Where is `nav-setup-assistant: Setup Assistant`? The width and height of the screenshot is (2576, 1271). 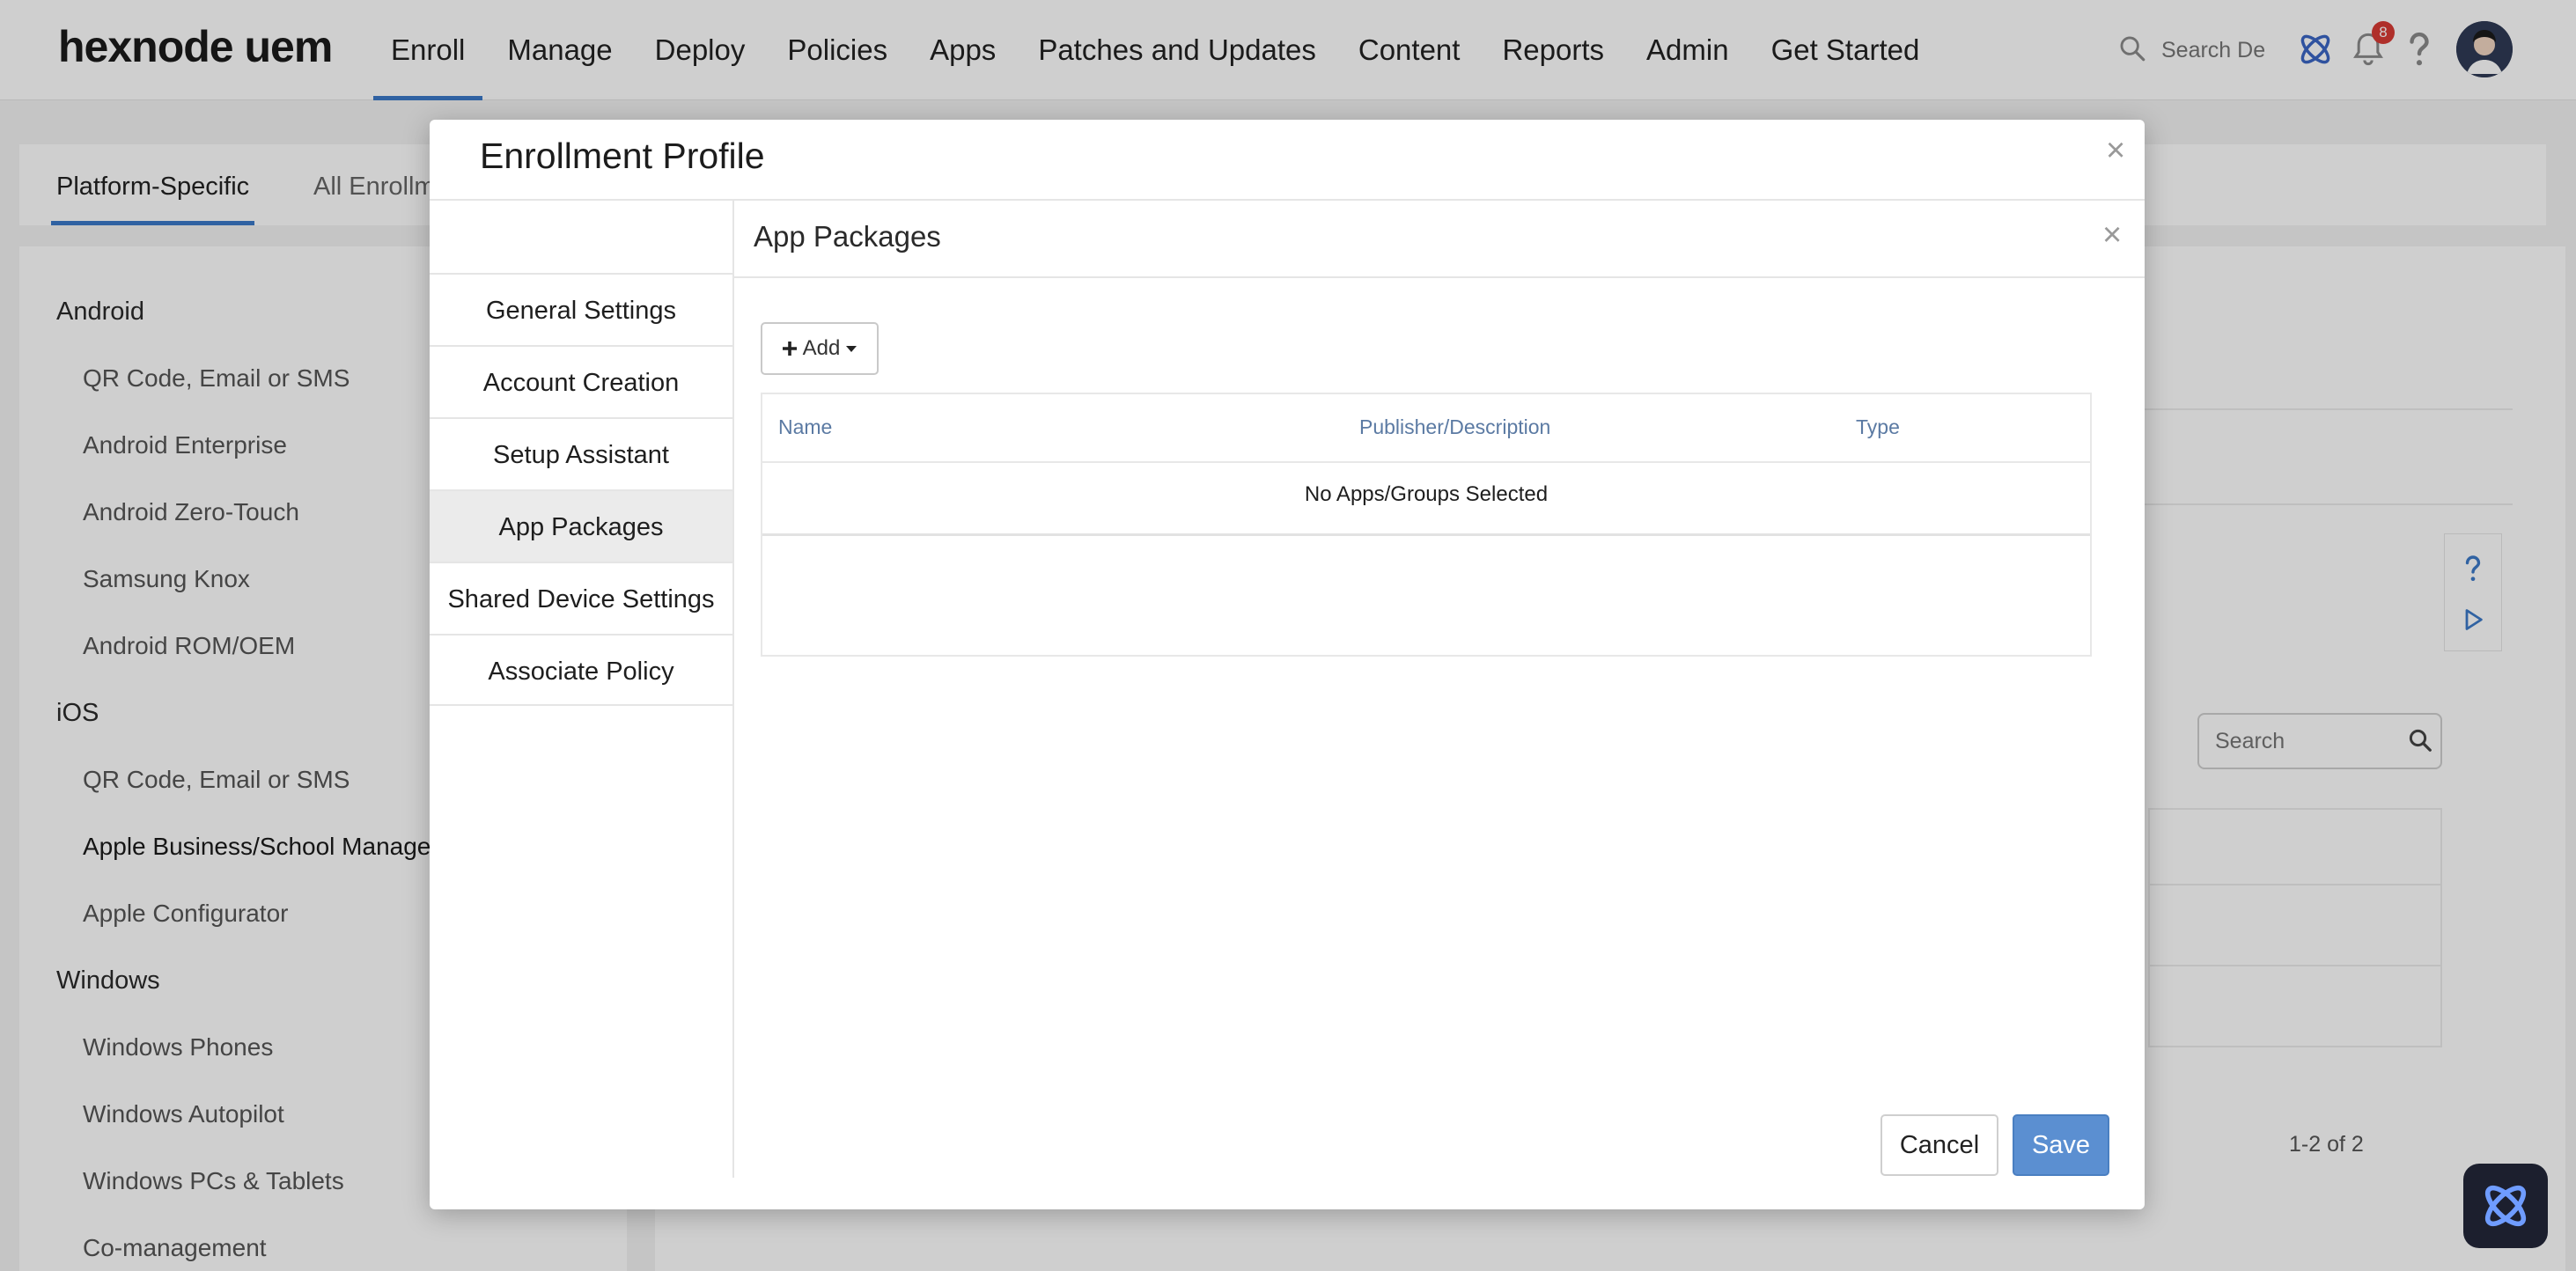
nav-setup-assistant: Setup Assistant is located at coordinates (581, 453).